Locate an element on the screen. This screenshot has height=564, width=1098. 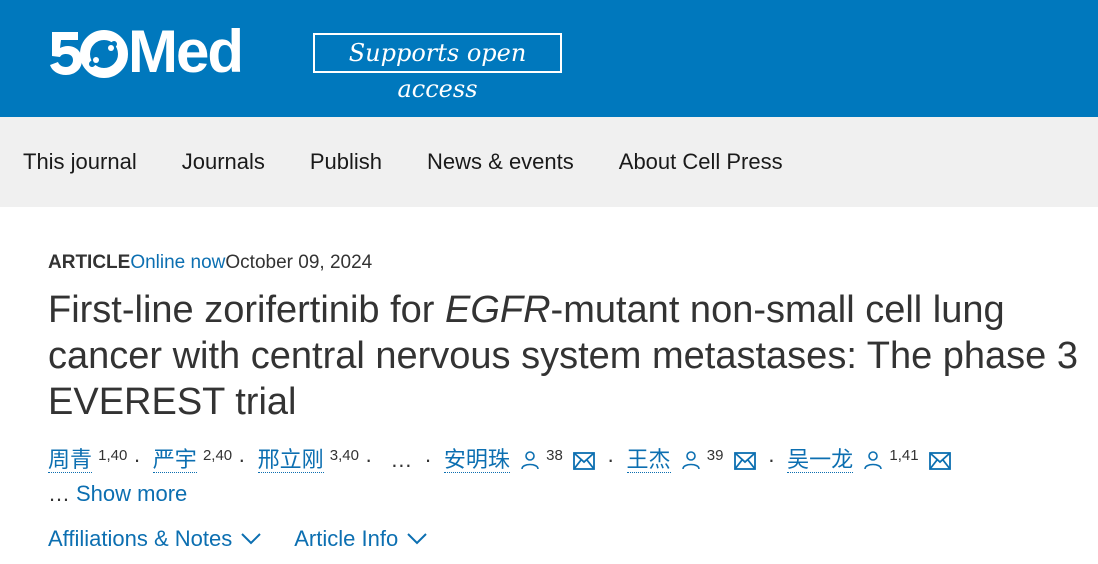
author-affiliation-sup: 39 is located at coordinates (715, 455).